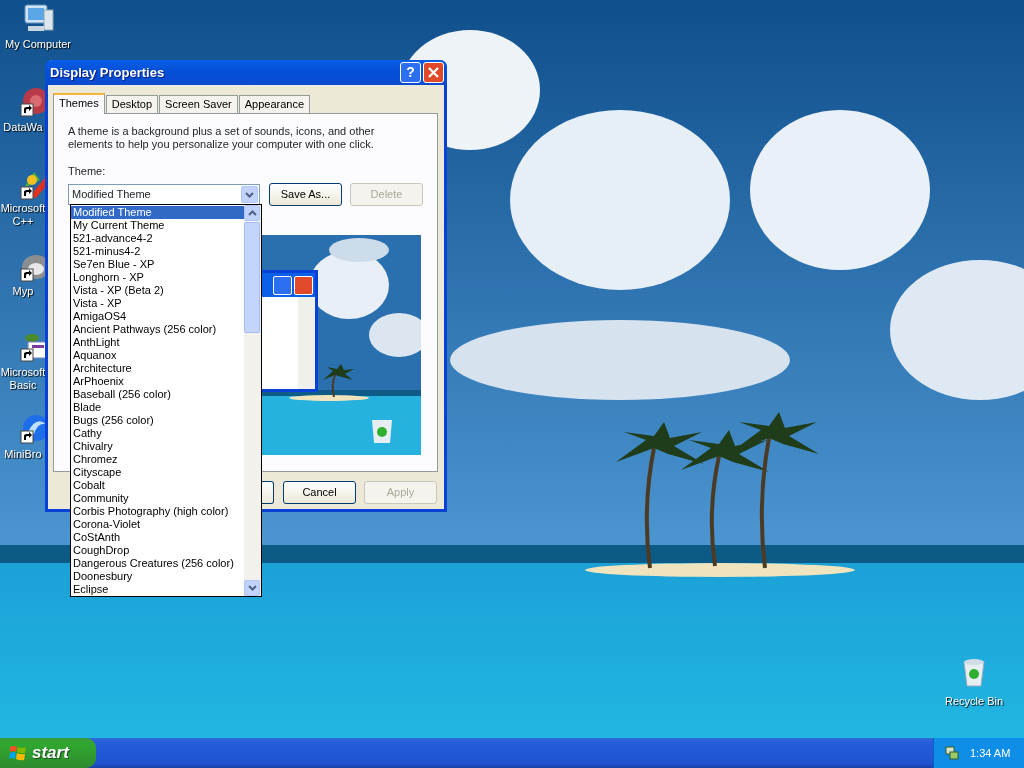 Image resolution: width=1024 pixels, height=768 pixels. Describe the element at coordinates (18, 753) in the screenshot. I see `windows-logo-icon` at that location.